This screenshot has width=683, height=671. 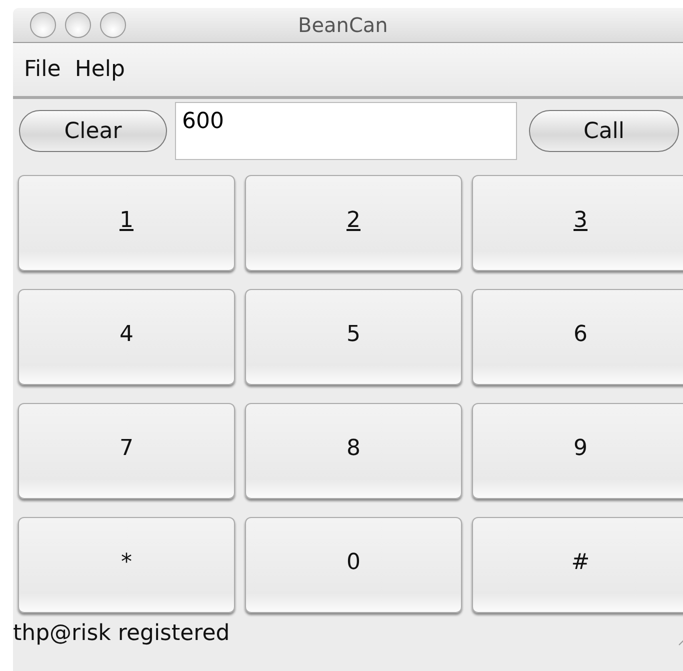 I want to click on keypad-key: 1, so click(x=126, y=223).